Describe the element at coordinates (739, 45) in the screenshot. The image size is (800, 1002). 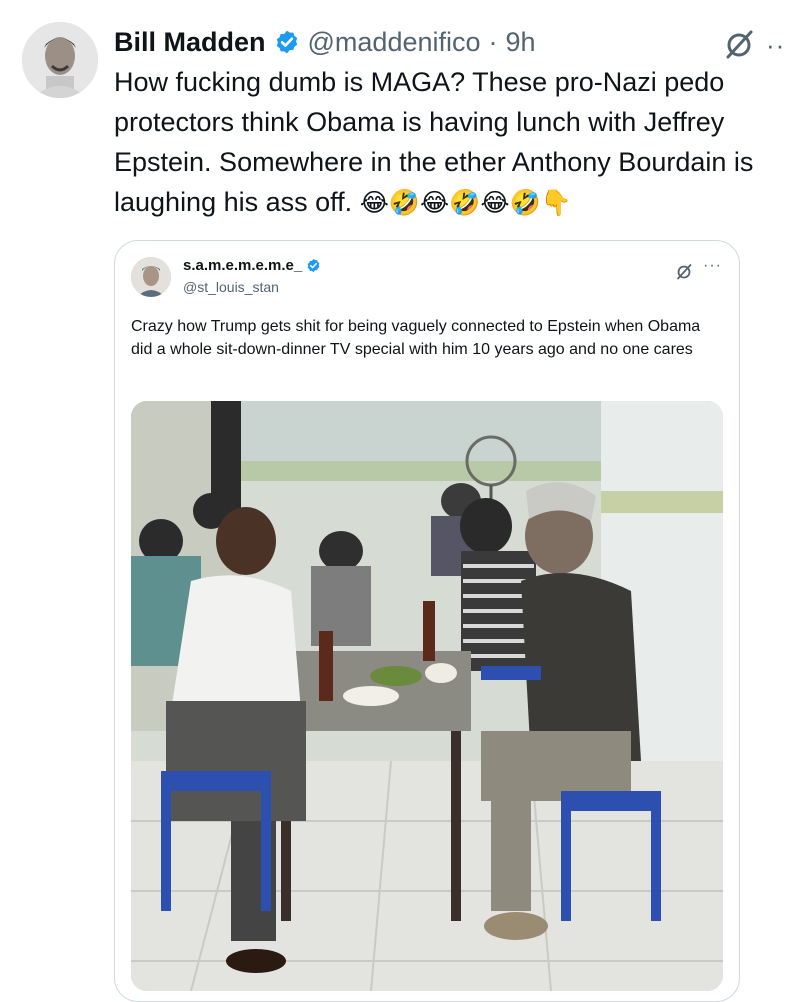
I see `grok-icon` at that location.